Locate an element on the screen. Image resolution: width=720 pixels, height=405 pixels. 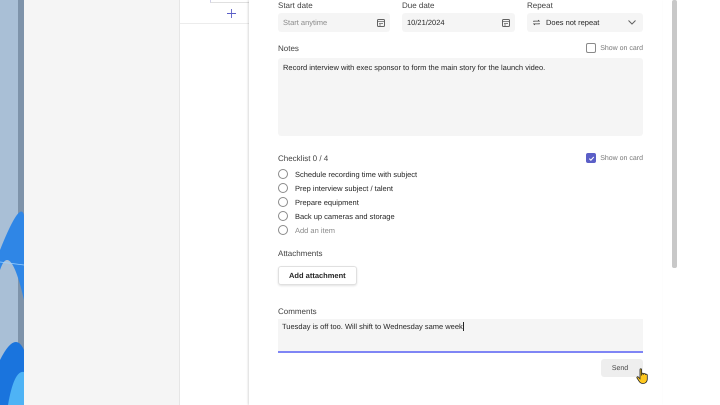
section-label: Attachments is located at coordinates (301, 253).